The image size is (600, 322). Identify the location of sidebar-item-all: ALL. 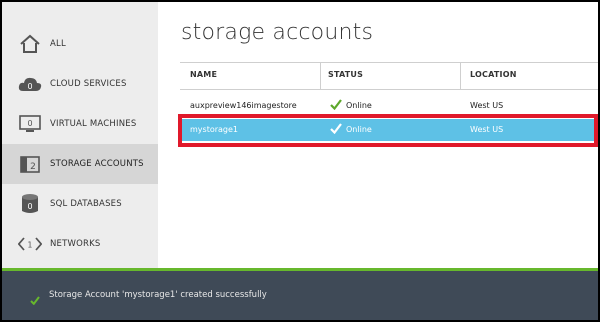
(80, 44).